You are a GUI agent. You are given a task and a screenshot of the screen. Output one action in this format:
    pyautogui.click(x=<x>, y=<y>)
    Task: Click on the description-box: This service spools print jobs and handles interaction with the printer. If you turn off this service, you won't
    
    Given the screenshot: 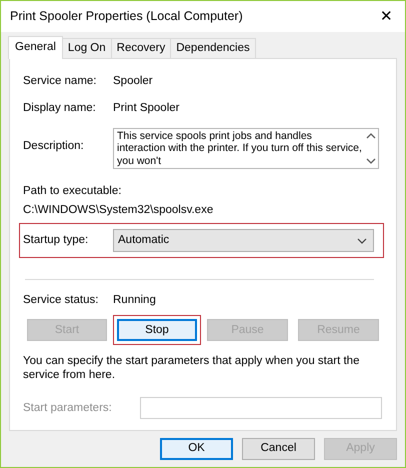 What is the action you would take?
    pyautogui.click(x=246, y=148)
    